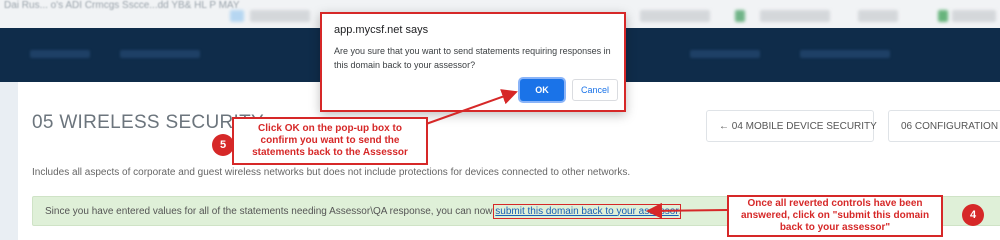 This screenshot has width=1000, height=240. Describe the element at coordinates (223, 145) in the screenshot. I see `step-5-badge: 5` at that location.